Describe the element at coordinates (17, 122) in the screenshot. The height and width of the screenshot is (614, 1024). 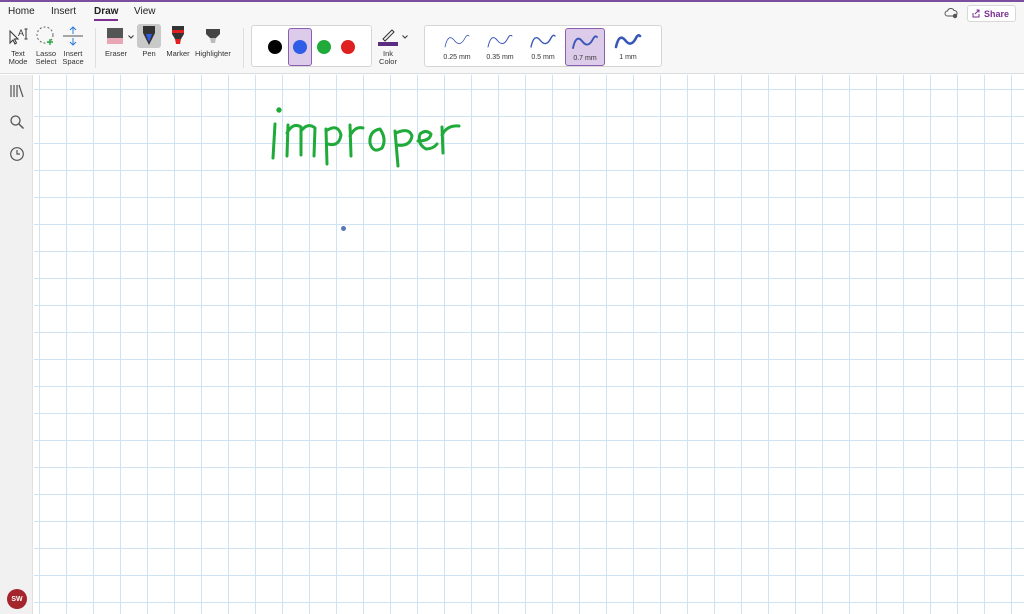
I see `search-icon` at that location.